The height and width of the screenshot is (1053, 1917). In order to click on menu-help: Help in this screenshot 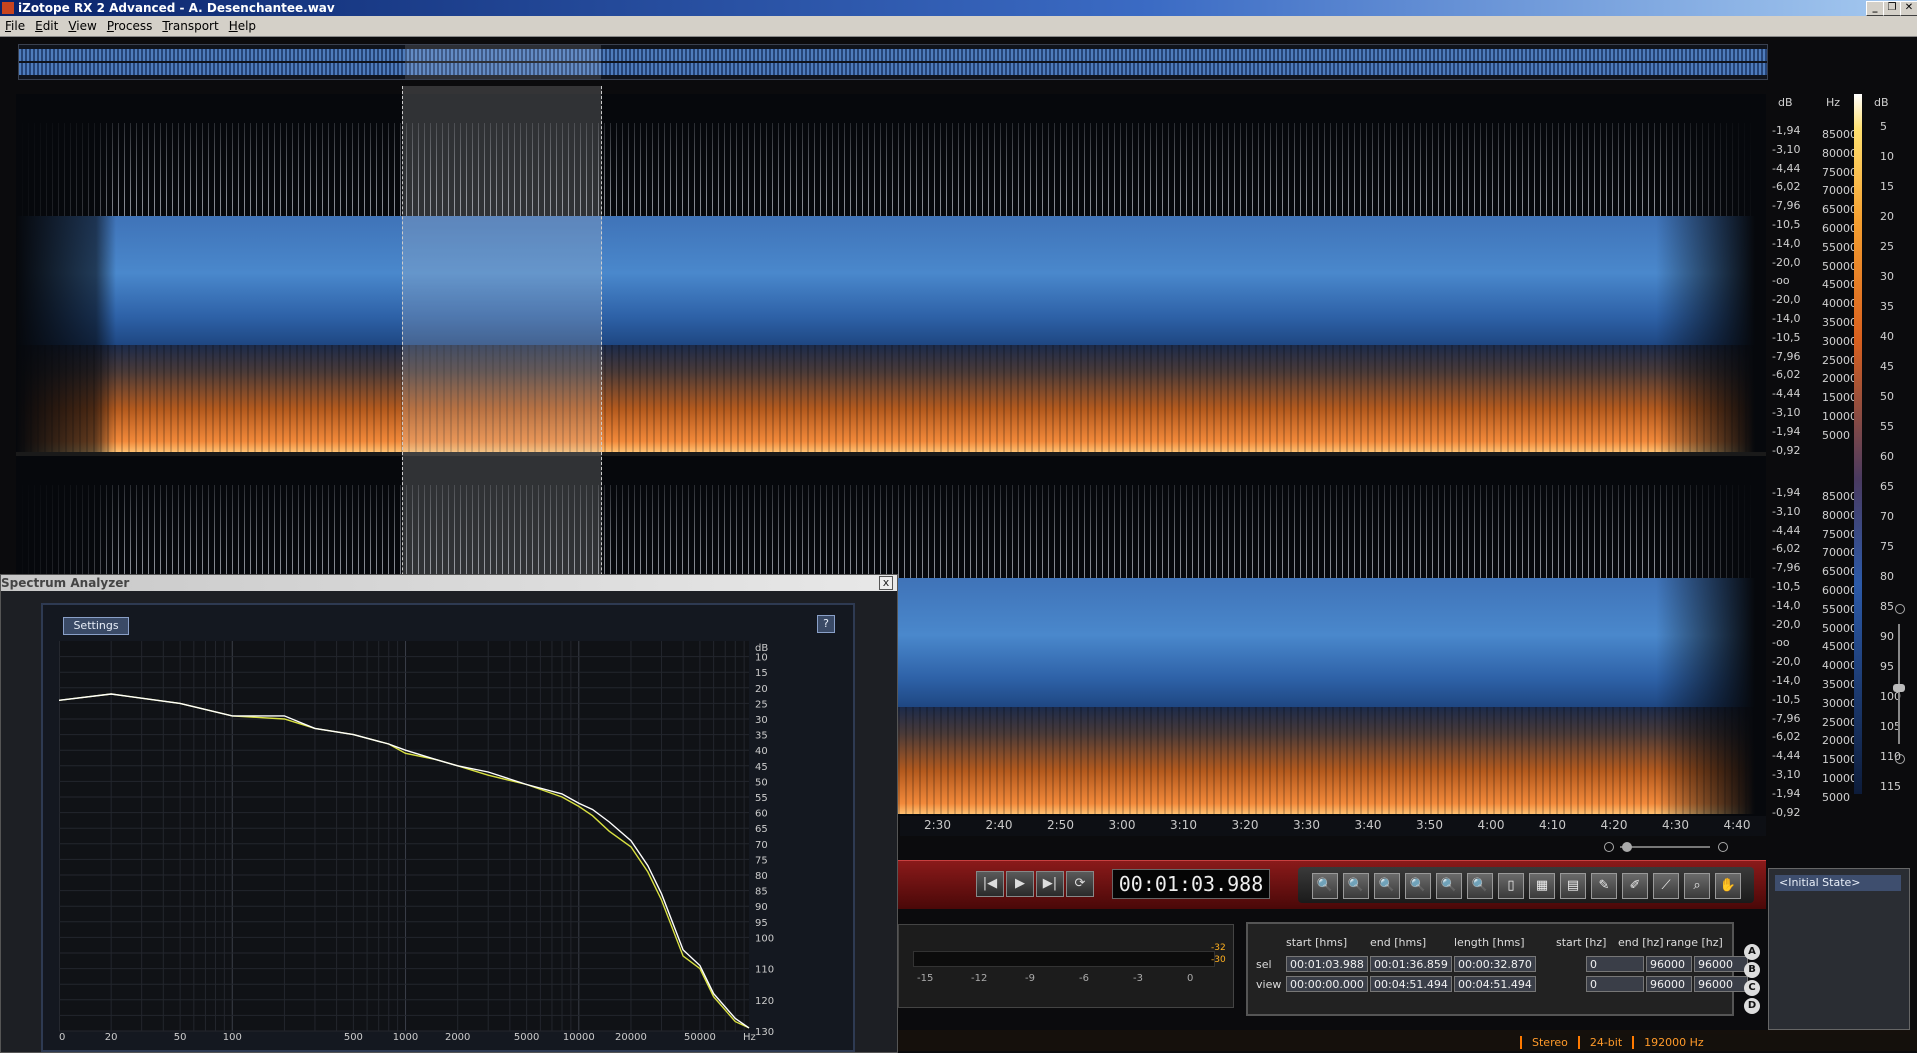, I will do `click(242, 26)`.